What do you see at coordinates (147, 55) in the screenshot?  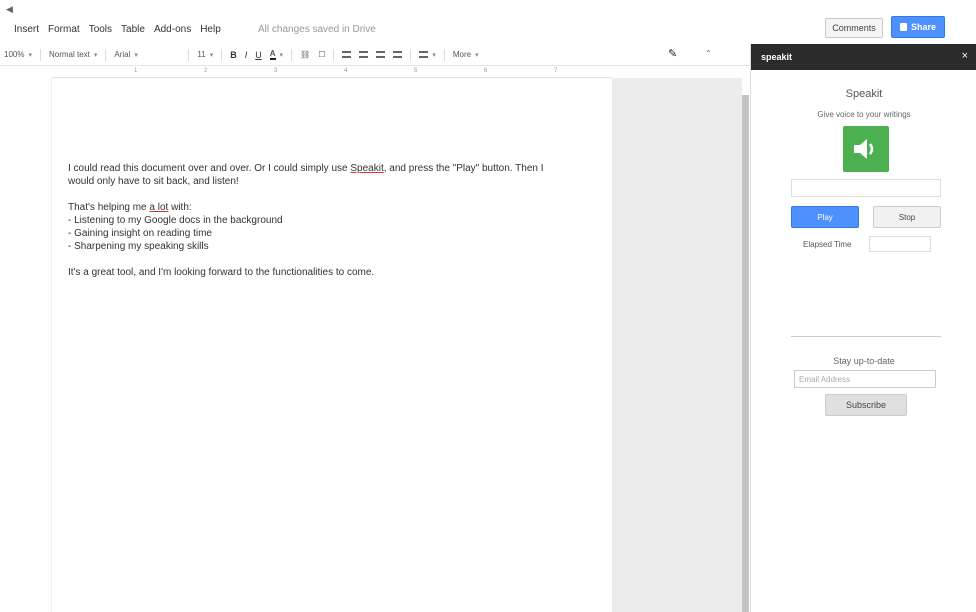 I see `font-select: Arial` at bounding box center [147, 55].